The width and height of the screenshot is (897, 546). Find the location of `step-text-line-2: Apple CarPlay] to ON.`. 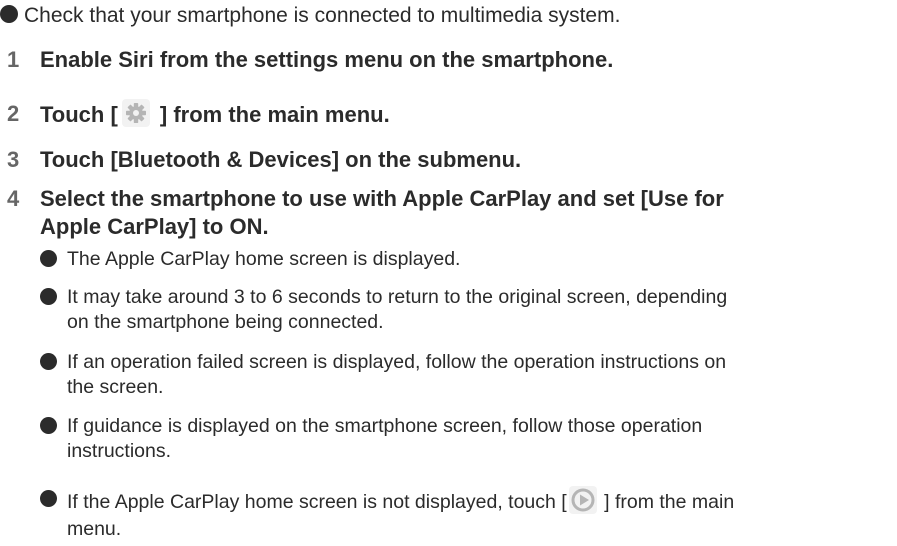

step-text-line-2: Apple CarPlay] to ON. is located at coordinates (154, 226).